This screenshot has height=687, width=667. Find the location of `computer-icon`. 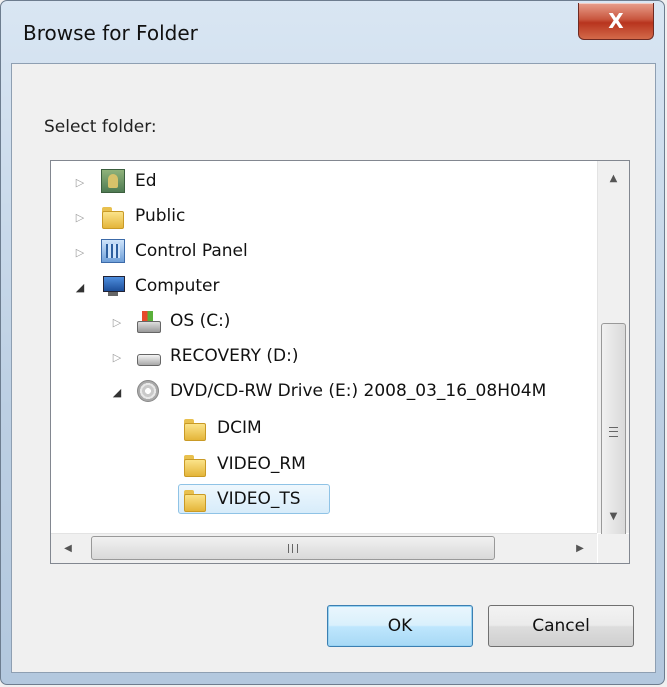

computer-icon is located at coordinates (113, 286).